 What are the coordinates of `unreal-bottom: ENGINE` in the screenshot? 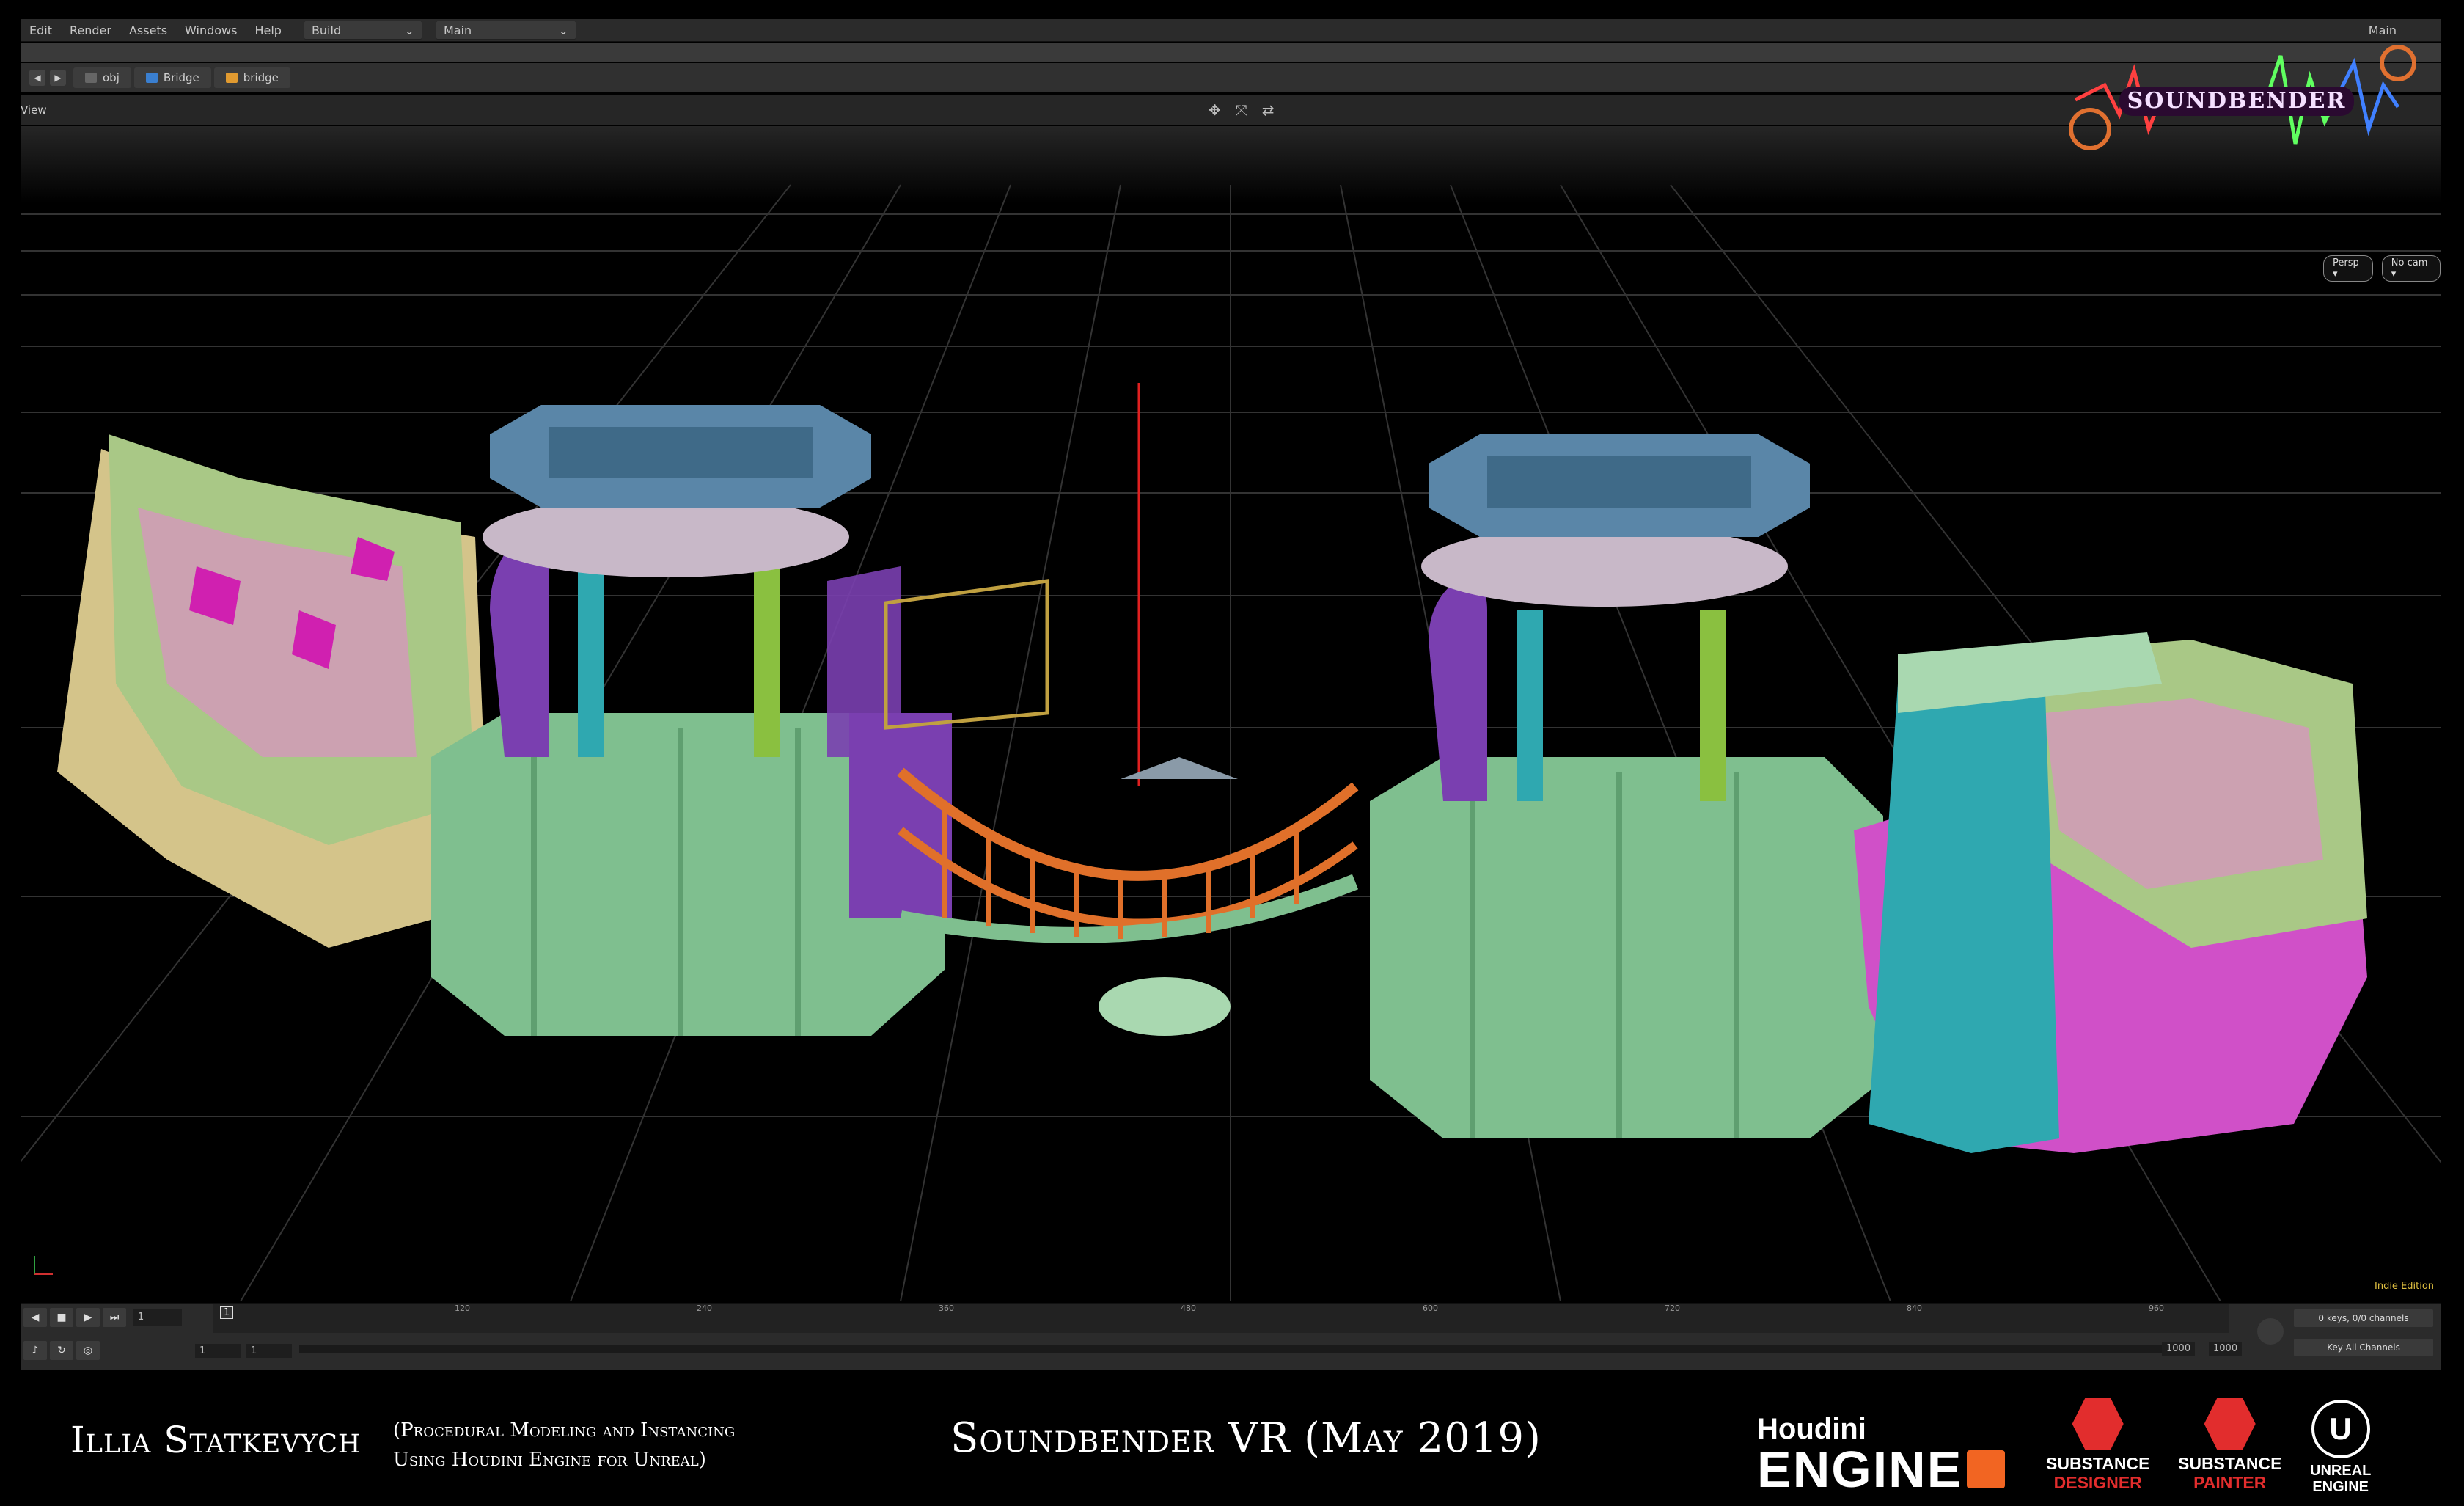 It's located at (2340, 1487).